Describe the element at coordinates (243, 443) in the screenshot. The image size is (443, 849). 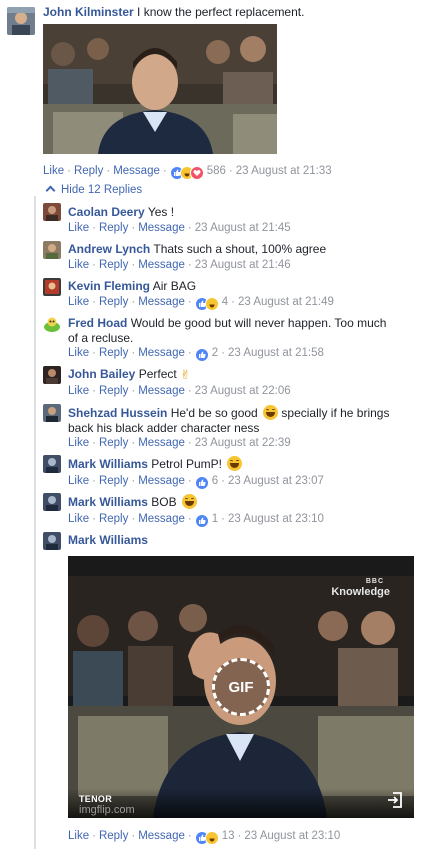
I see `comment-timestamp: 23 August at 22:39` at that location.